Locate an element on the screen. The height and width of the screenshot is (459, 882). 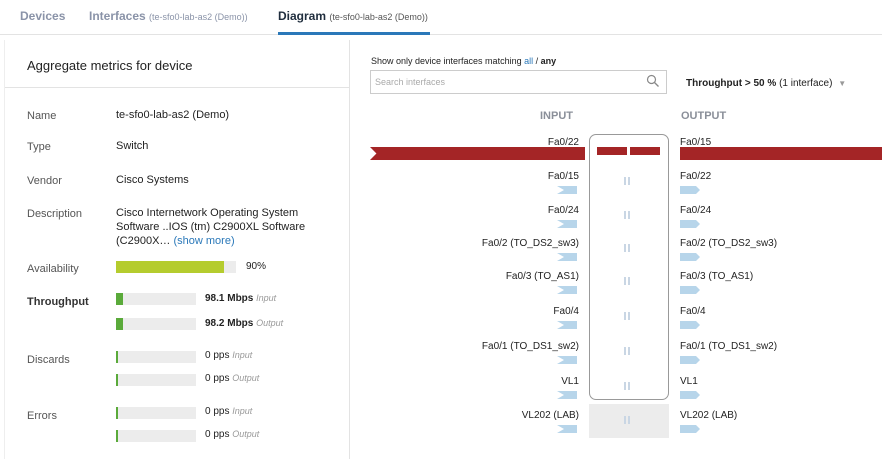
input-interface-label: Fa0/2 (TO_DS2_sw3) is located at coordinates (530, 243).